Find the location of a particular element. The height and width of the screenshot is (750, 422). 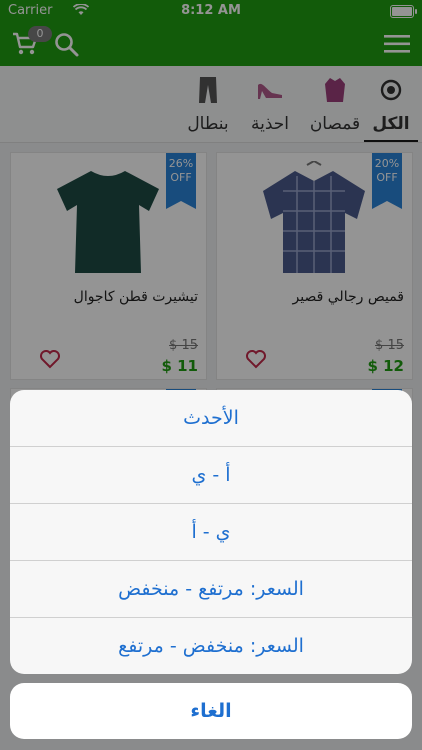

sort-option-z-a: ي - أ is located at coordinates (211, 532).